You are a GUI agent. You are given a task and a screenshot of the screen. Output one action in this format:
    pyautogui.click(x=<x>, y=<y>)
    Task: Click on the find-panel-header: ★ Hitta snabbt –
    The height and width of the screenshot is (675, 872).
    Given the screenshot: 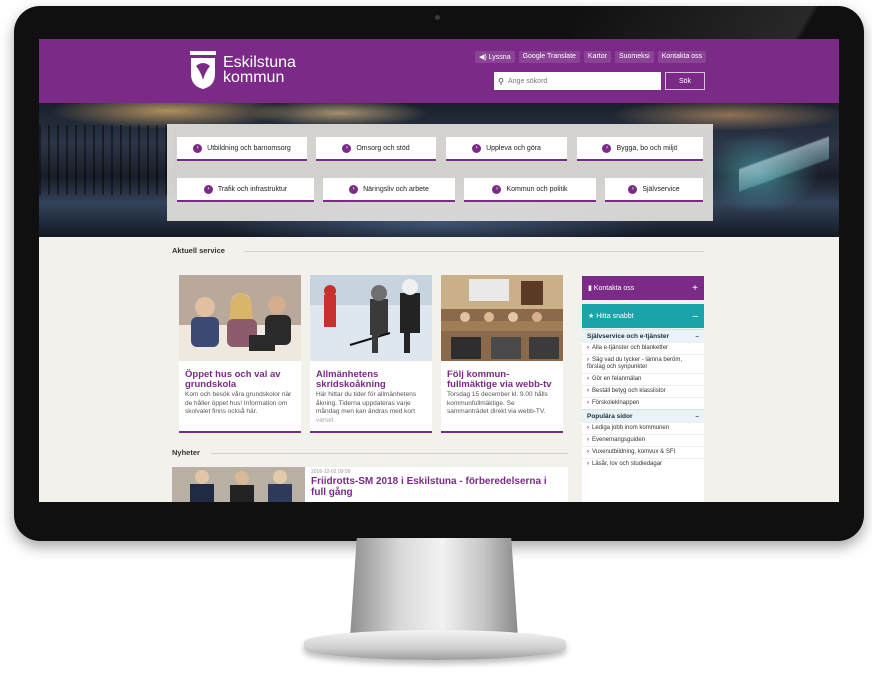 What is the action you would take?
    pyautogui.click(x=643, y=316)
    